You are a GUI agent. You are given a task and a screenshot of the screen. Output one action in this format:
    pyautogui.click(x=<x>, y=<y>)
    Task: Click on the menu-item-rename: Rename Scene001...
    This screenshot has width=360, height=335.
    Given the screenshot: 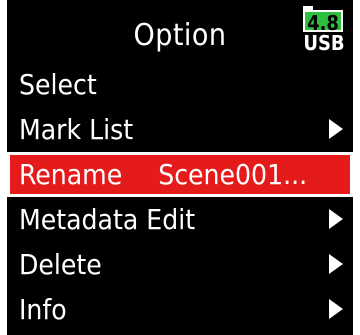 What is the action you would take?
    pyautogui.click(x=180, y=174)
    